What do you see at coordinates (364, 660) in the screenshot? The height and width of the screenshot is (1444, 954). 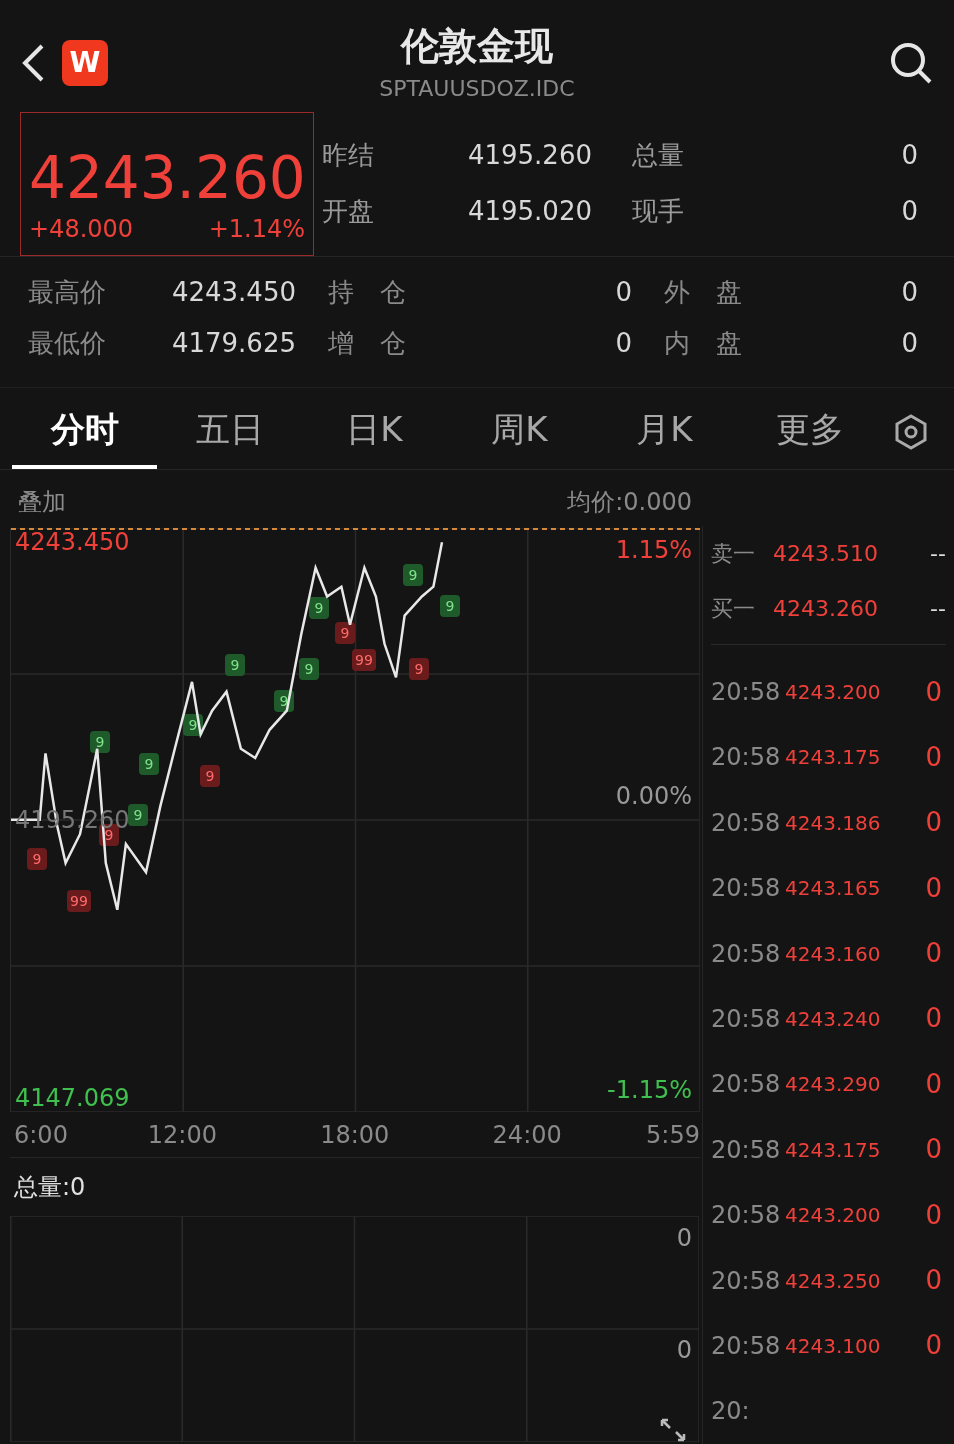 I see `signal-marker: 99` at bounding box center [364, 660].